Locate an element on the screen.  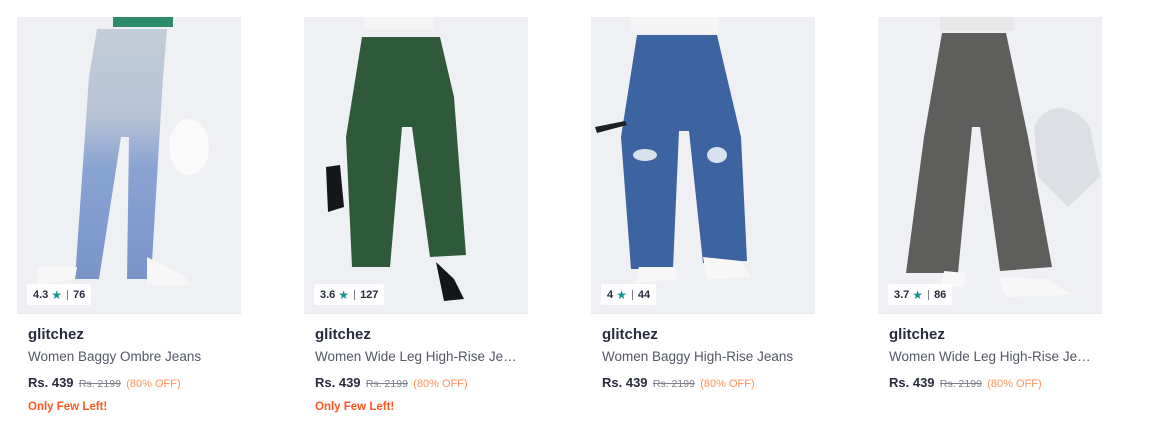
product-image: 3.6 ★ 127 is located at coordinates (416, 165).